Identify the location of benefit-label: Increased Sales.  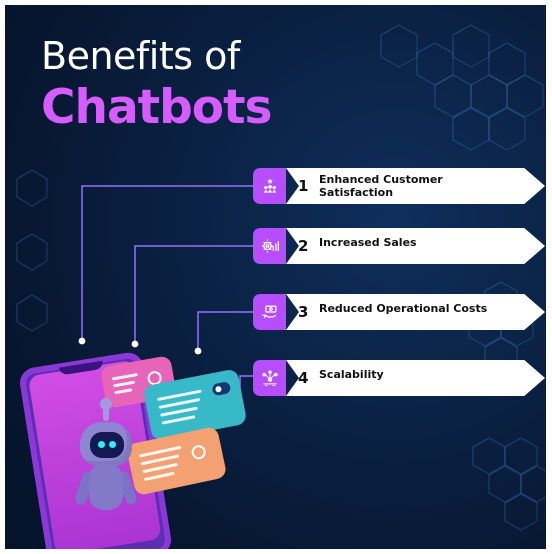
(368, 242).